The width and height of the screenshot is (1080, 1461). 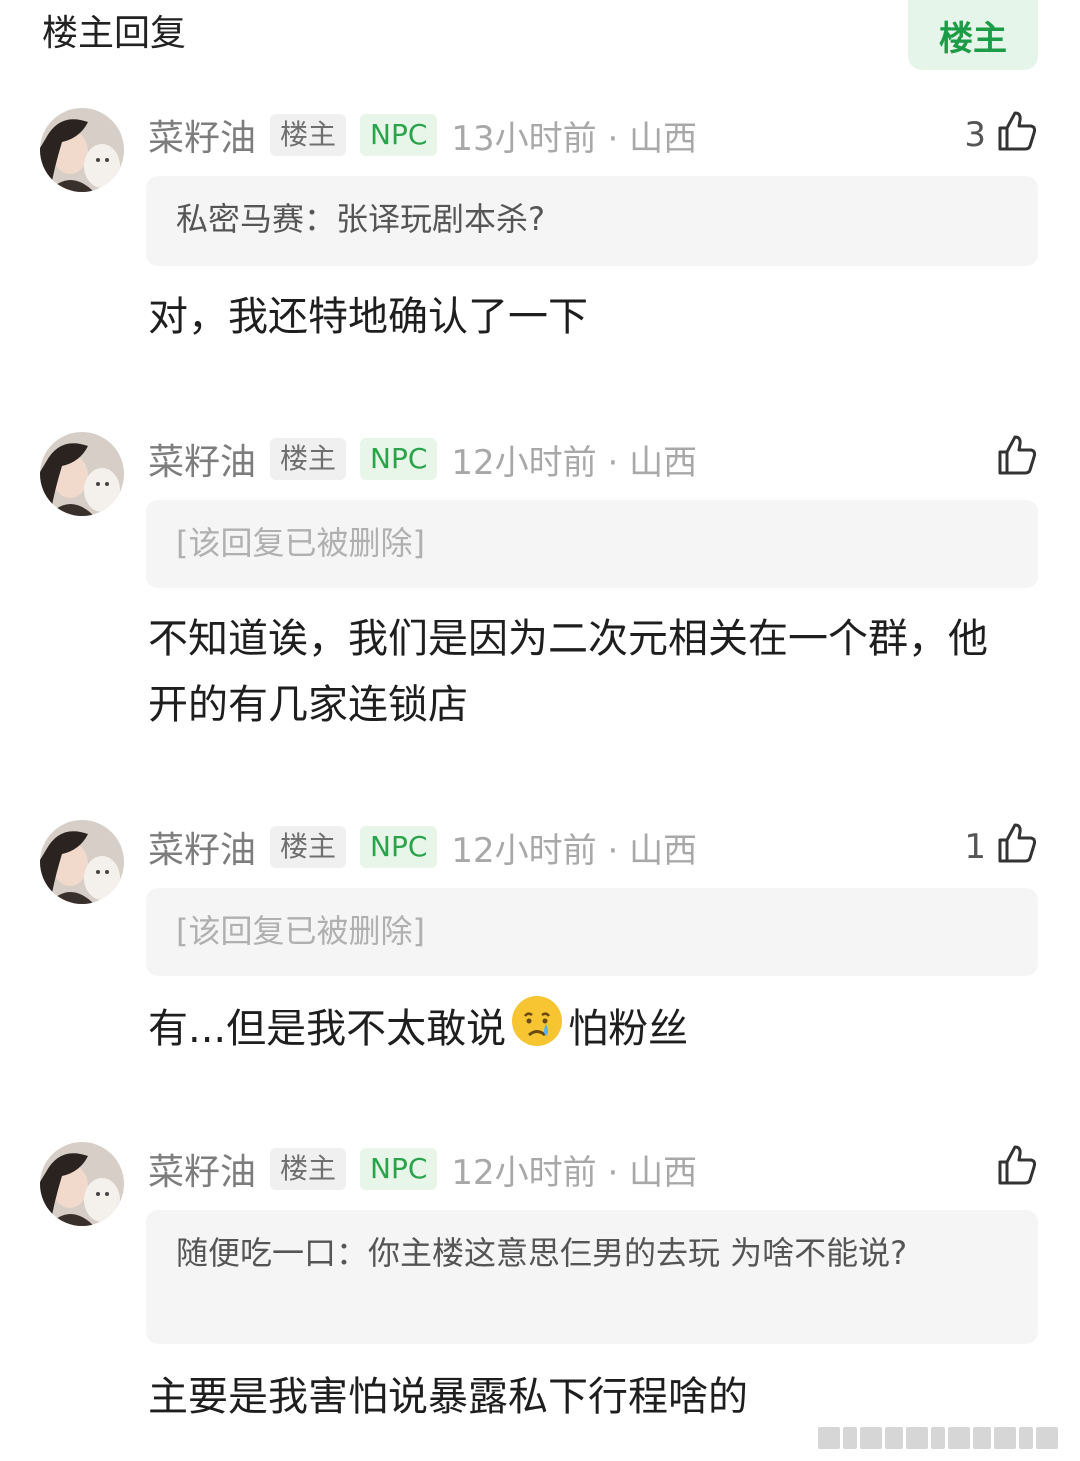 I want to click on watermark, so click(x=943, y=1438).